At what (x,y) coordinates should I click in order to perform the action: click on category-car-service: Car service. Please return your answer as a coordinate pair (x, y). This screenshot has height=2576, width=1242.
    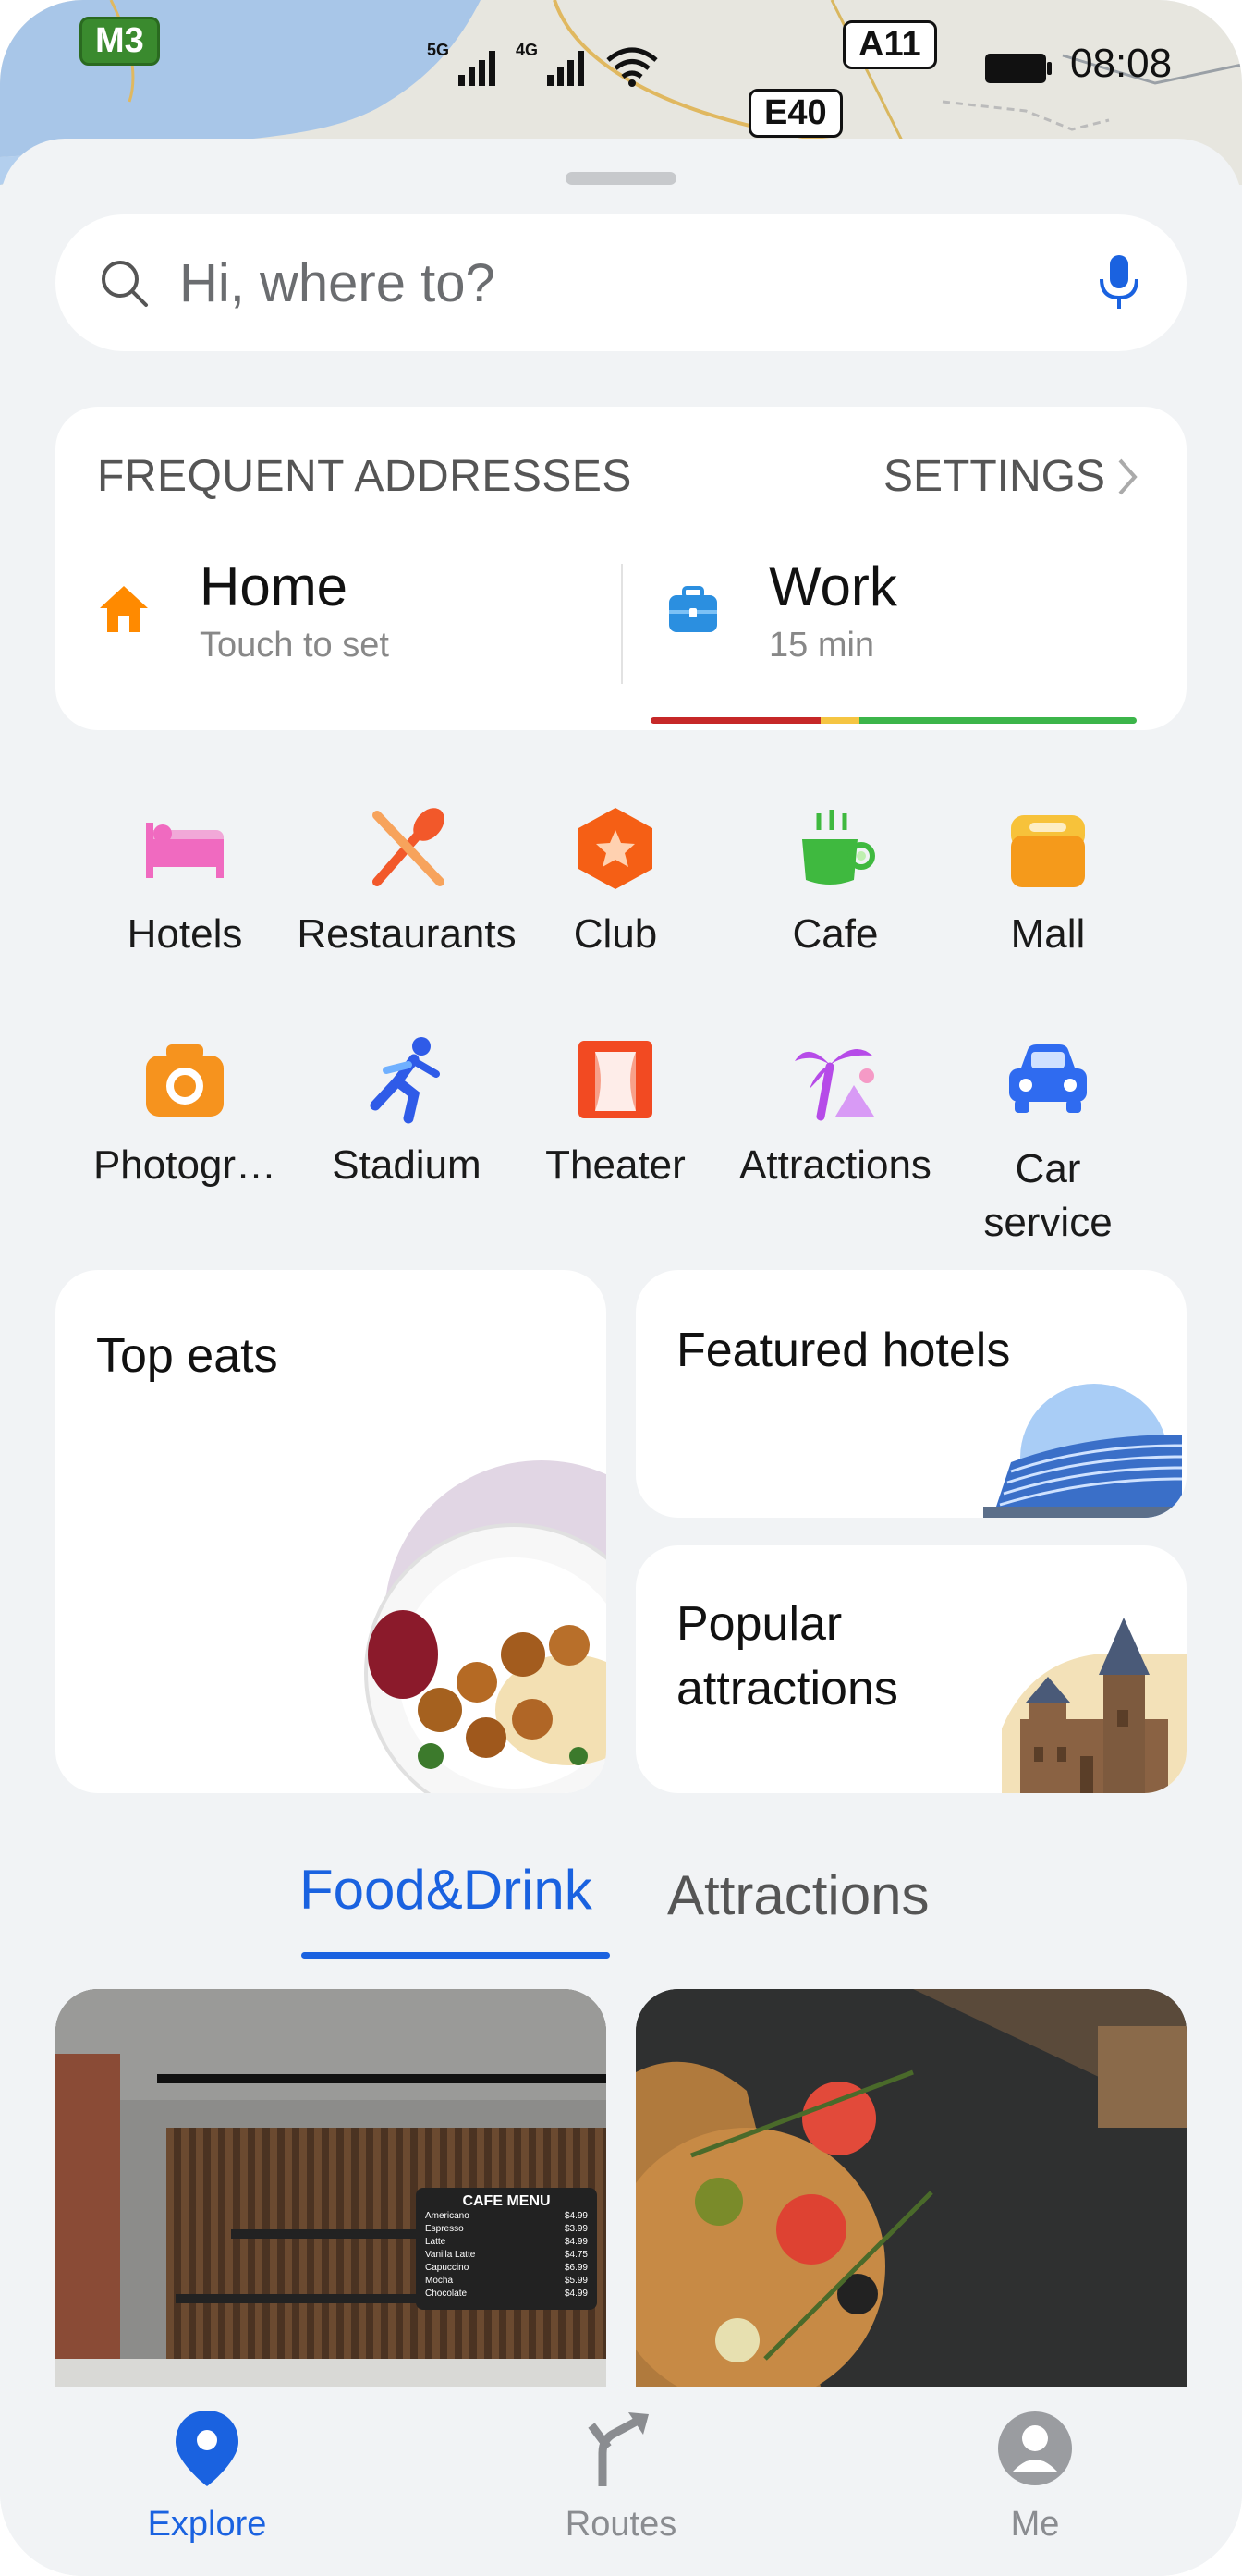
    Looking at the image, I should click on (1048, 1141).